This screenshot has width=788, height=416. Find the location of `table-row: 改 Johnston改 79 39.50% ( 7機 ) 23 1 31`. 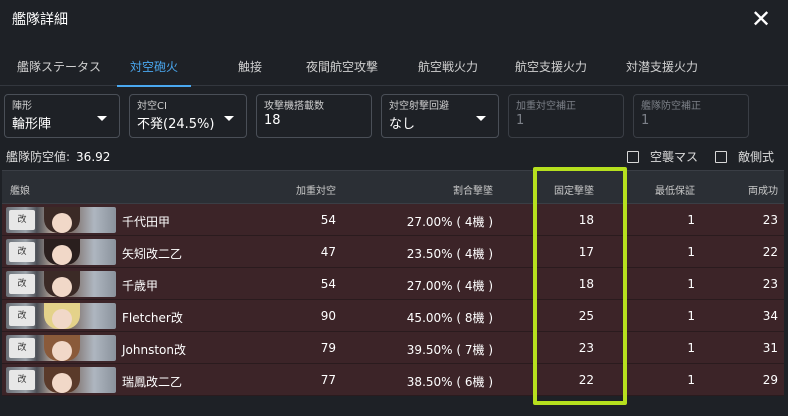

table-row: 改 Johnston改 79 39.50% ( 7機 ) 23 1 31 is located at coordinates (393, 348).